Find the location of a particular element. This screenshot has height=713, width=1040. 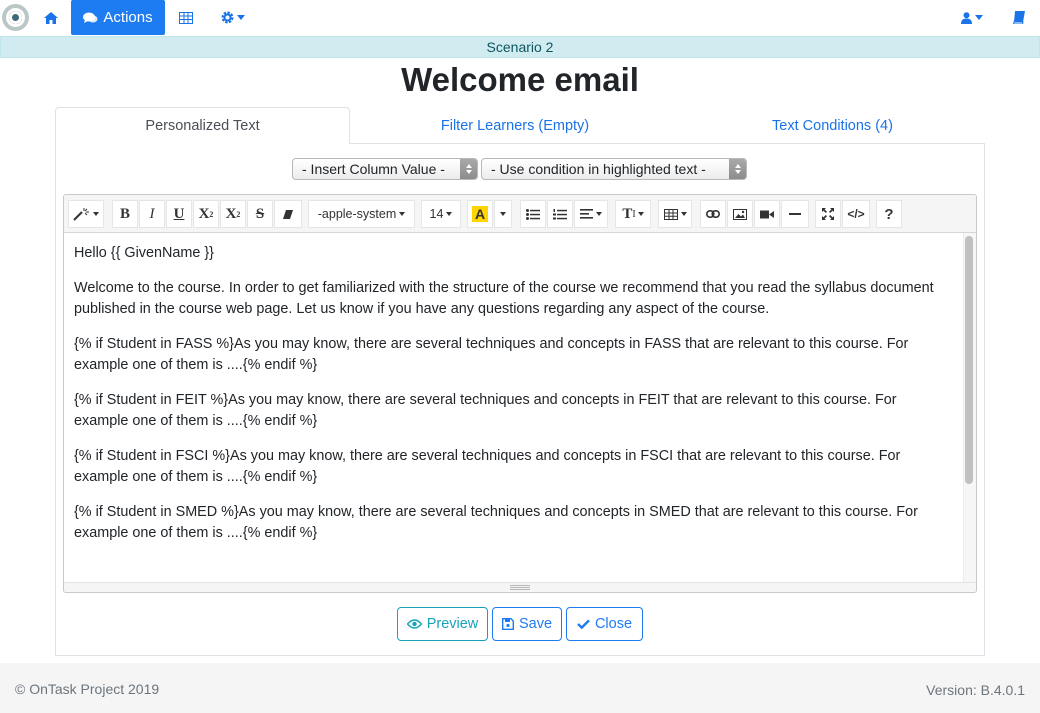

fullscreen-icon is located at coordinates (828, 214).